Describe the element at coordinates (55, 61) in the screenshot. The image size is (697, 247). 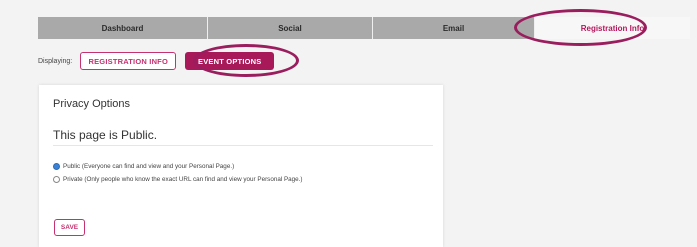
I see `subnav-label: Displaying:` at that location.